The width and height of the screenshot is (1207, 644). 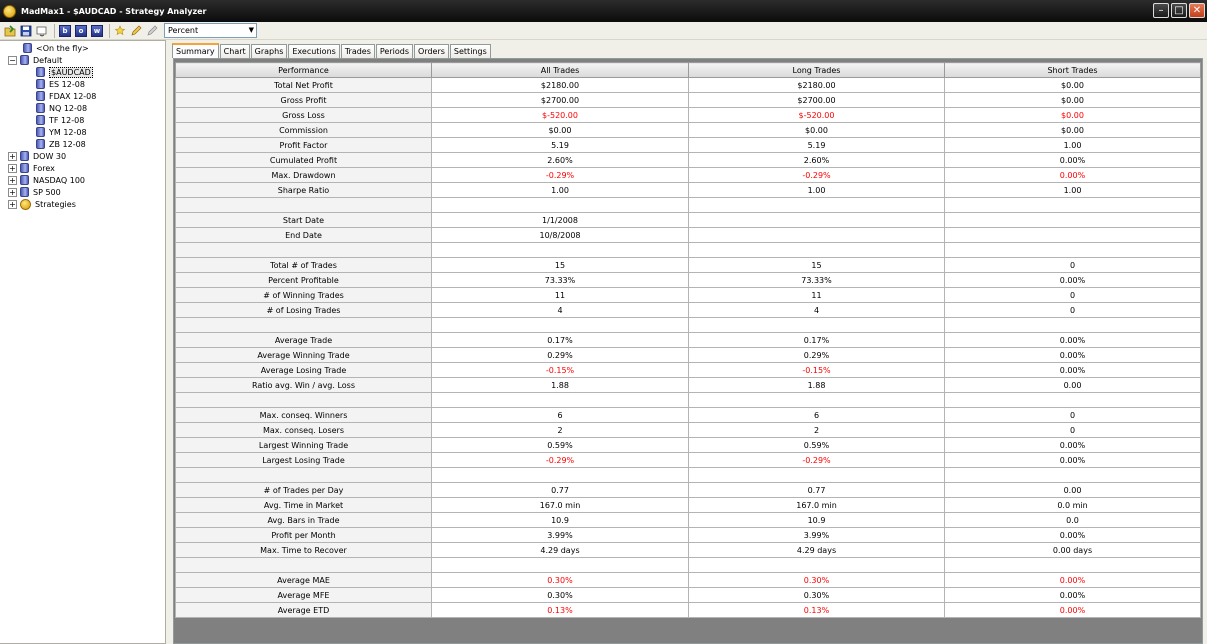 What do you see at coordinates (35, 60) in the screenshot?
I see `tree-item-default: − Default` at bounding box center [35, 60].